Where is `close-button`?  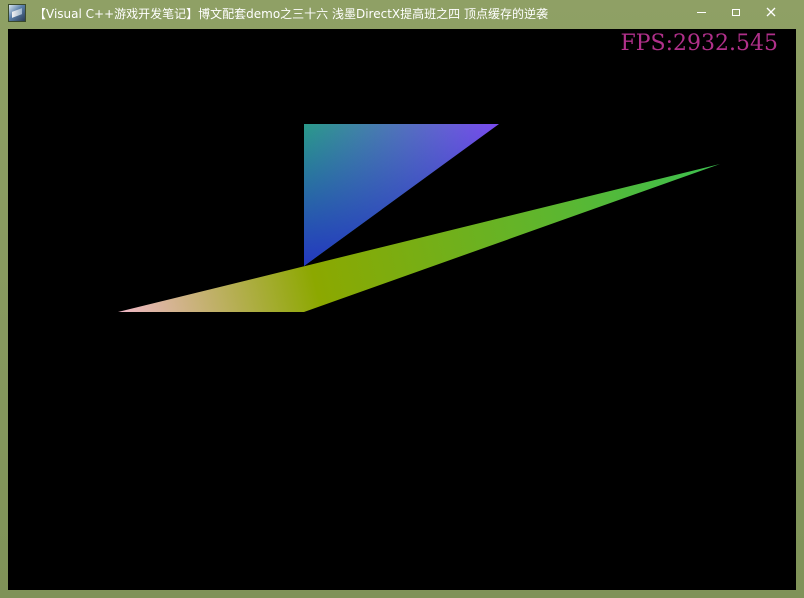
close-button is located at coordinates (771, 12).